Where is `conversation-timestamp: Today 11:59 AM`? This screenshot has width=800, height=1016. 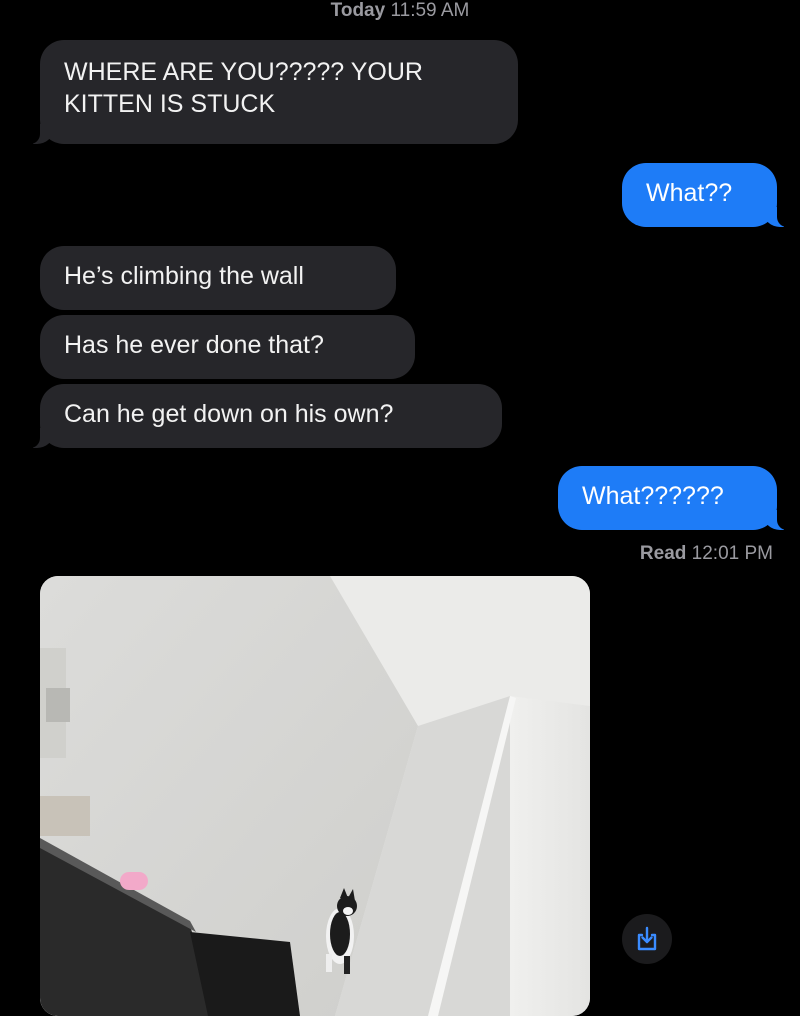
conversation-timestamp: Today 11:59 AM is located at coordinates (400, 11).